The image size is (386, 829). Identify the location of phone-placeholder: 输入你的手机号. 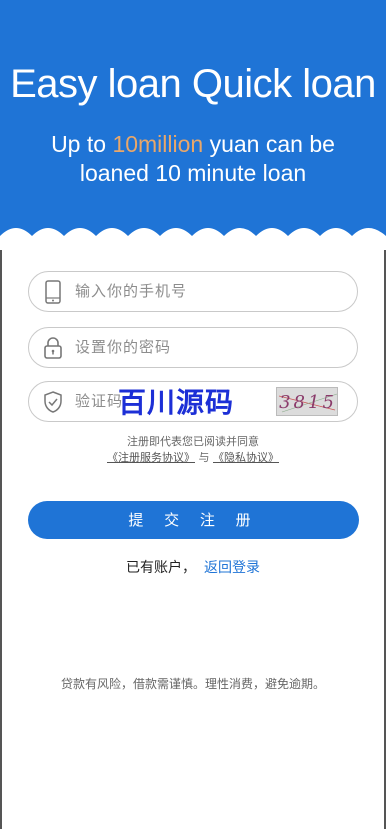
(131, 291).